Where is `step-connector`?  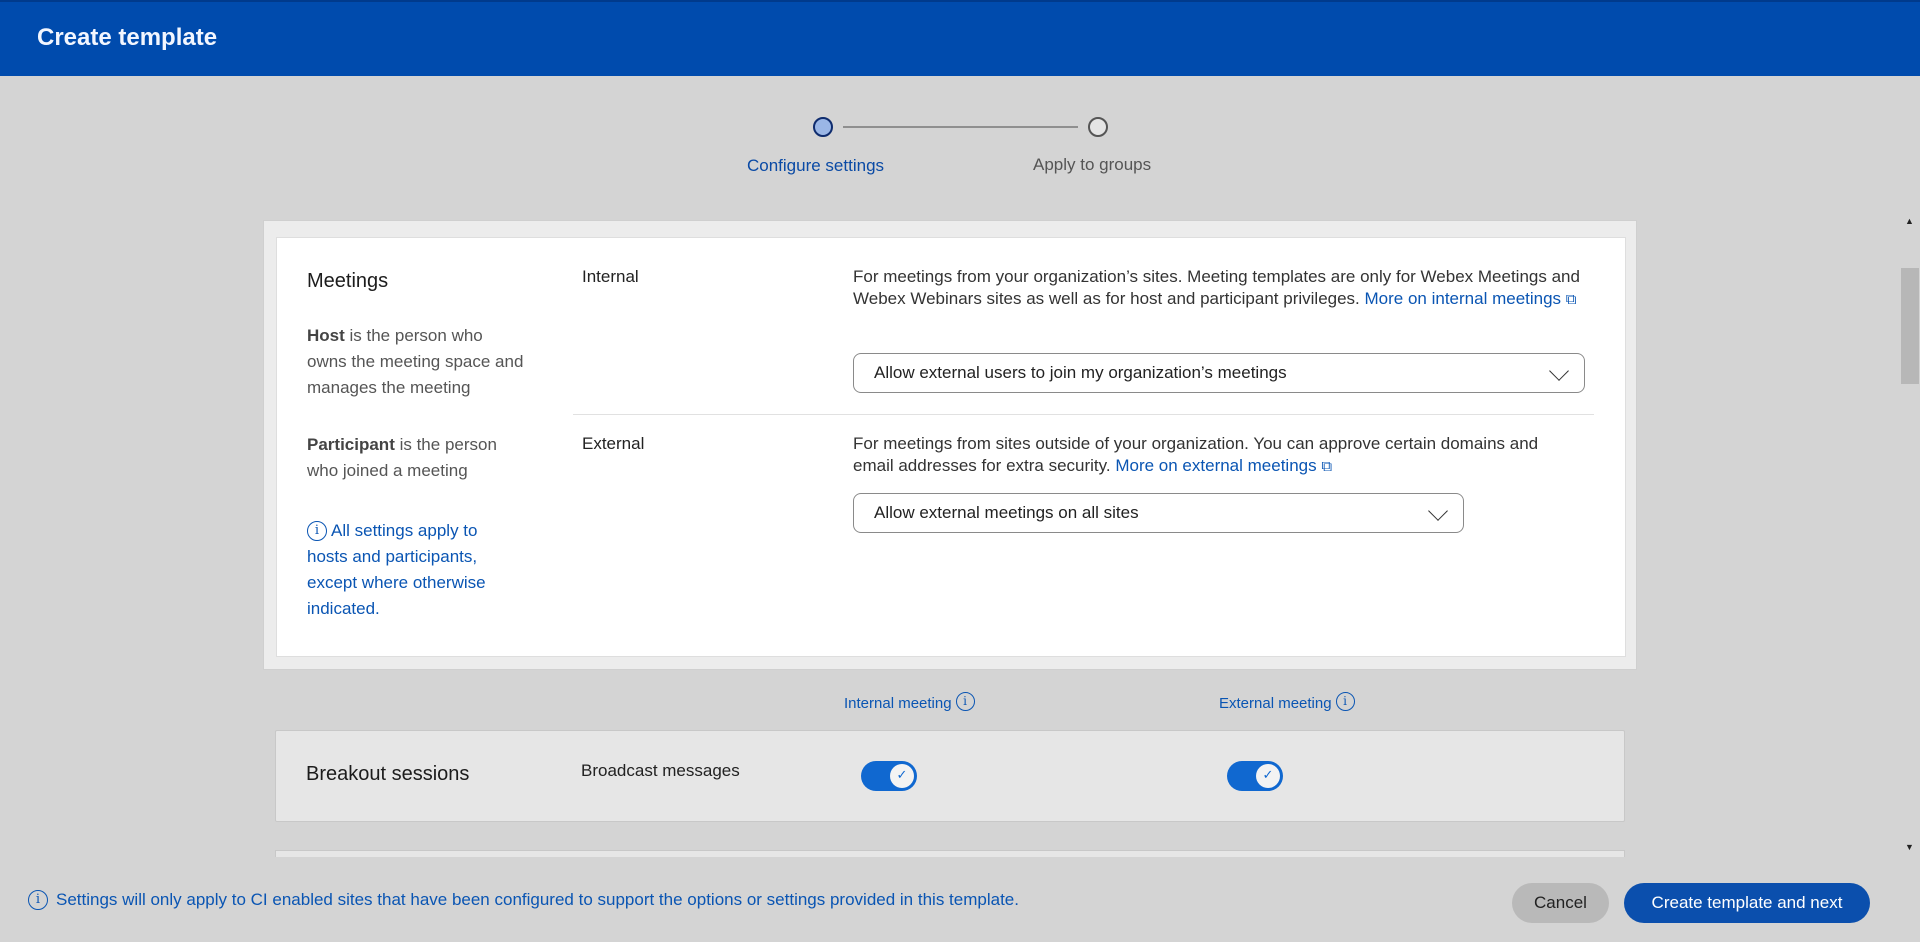
step-connector is located at coordinates (960, 127).